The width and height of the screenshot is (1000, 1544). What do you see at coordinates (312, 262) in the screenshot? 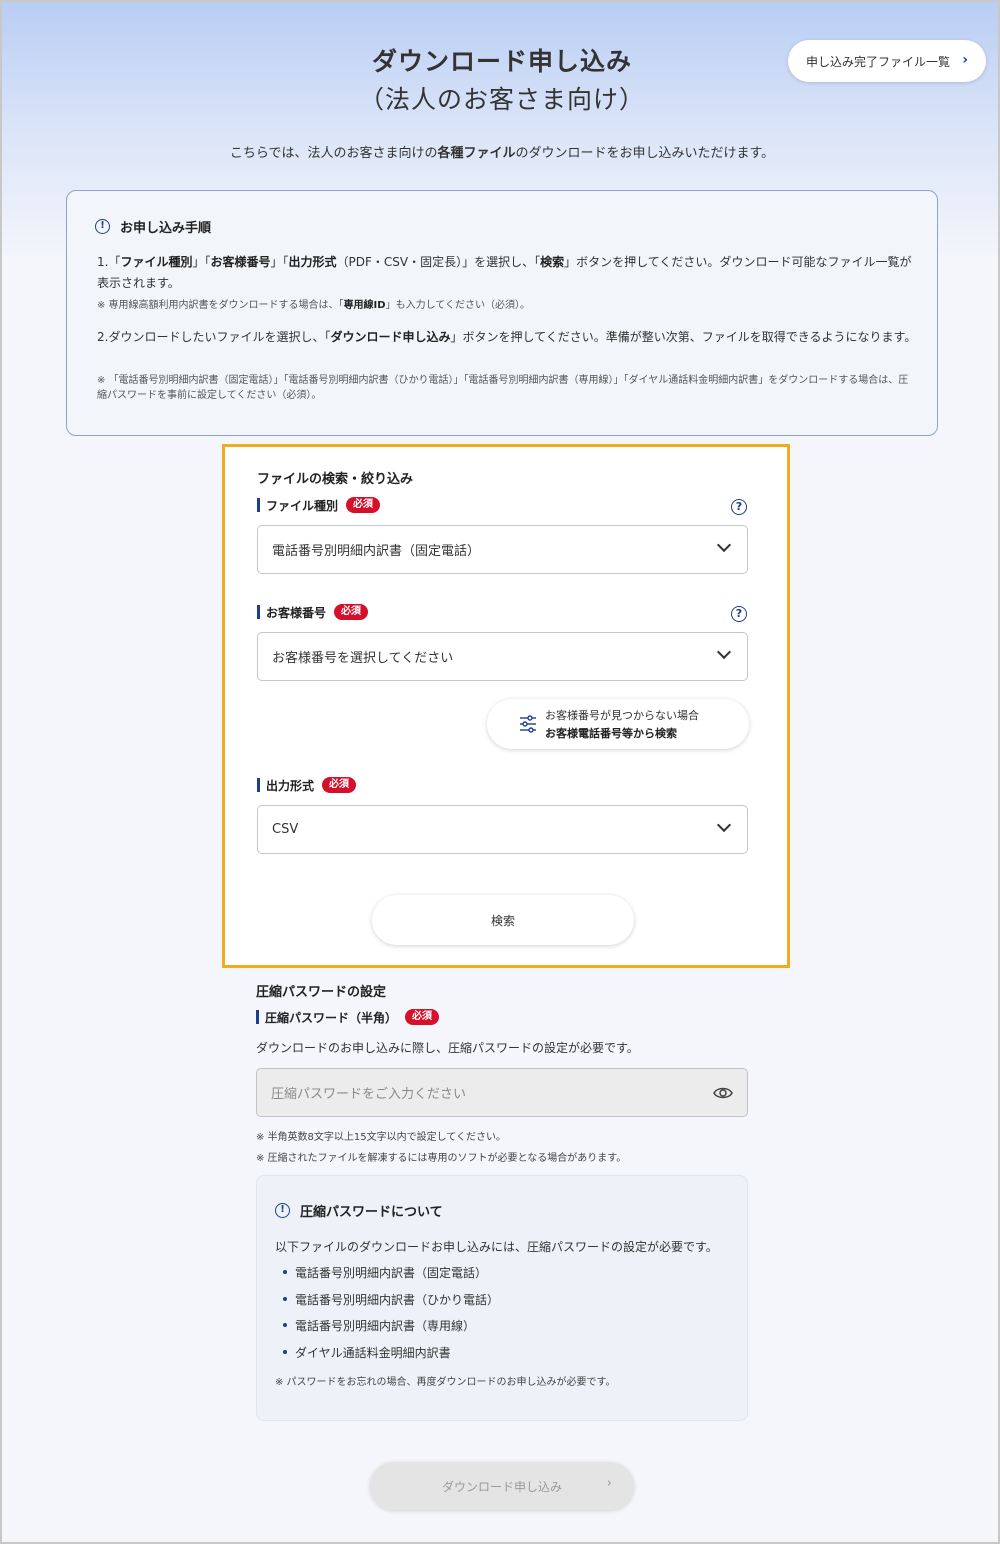
I see `s1-format: 出力形式` at bounding box center [312, 262].